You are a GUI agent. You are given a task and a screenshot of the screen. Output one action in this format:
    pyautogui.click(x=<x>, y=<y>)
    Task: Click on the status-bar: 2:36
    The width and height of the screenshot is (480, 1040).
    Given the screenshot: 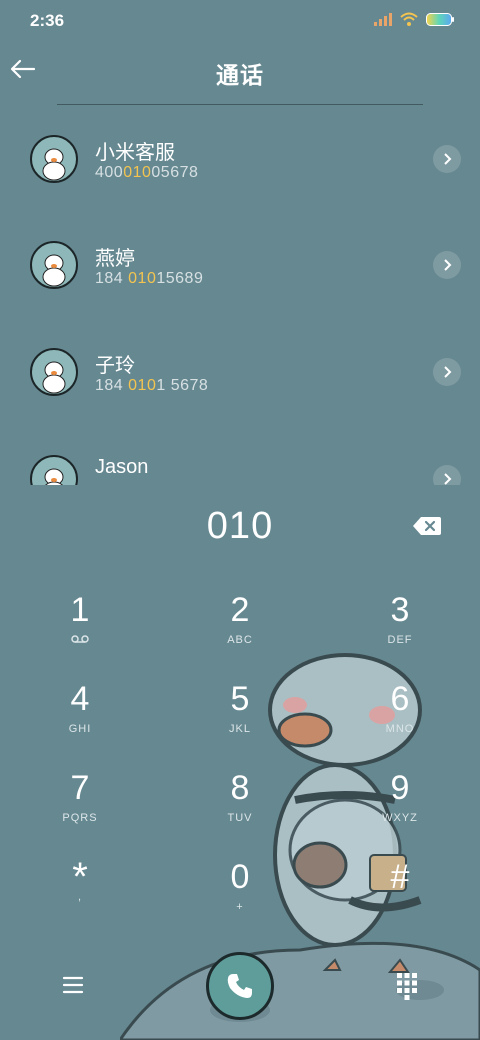 What is the action you would take?
    pyautogui.click(x=240, y=21)
    